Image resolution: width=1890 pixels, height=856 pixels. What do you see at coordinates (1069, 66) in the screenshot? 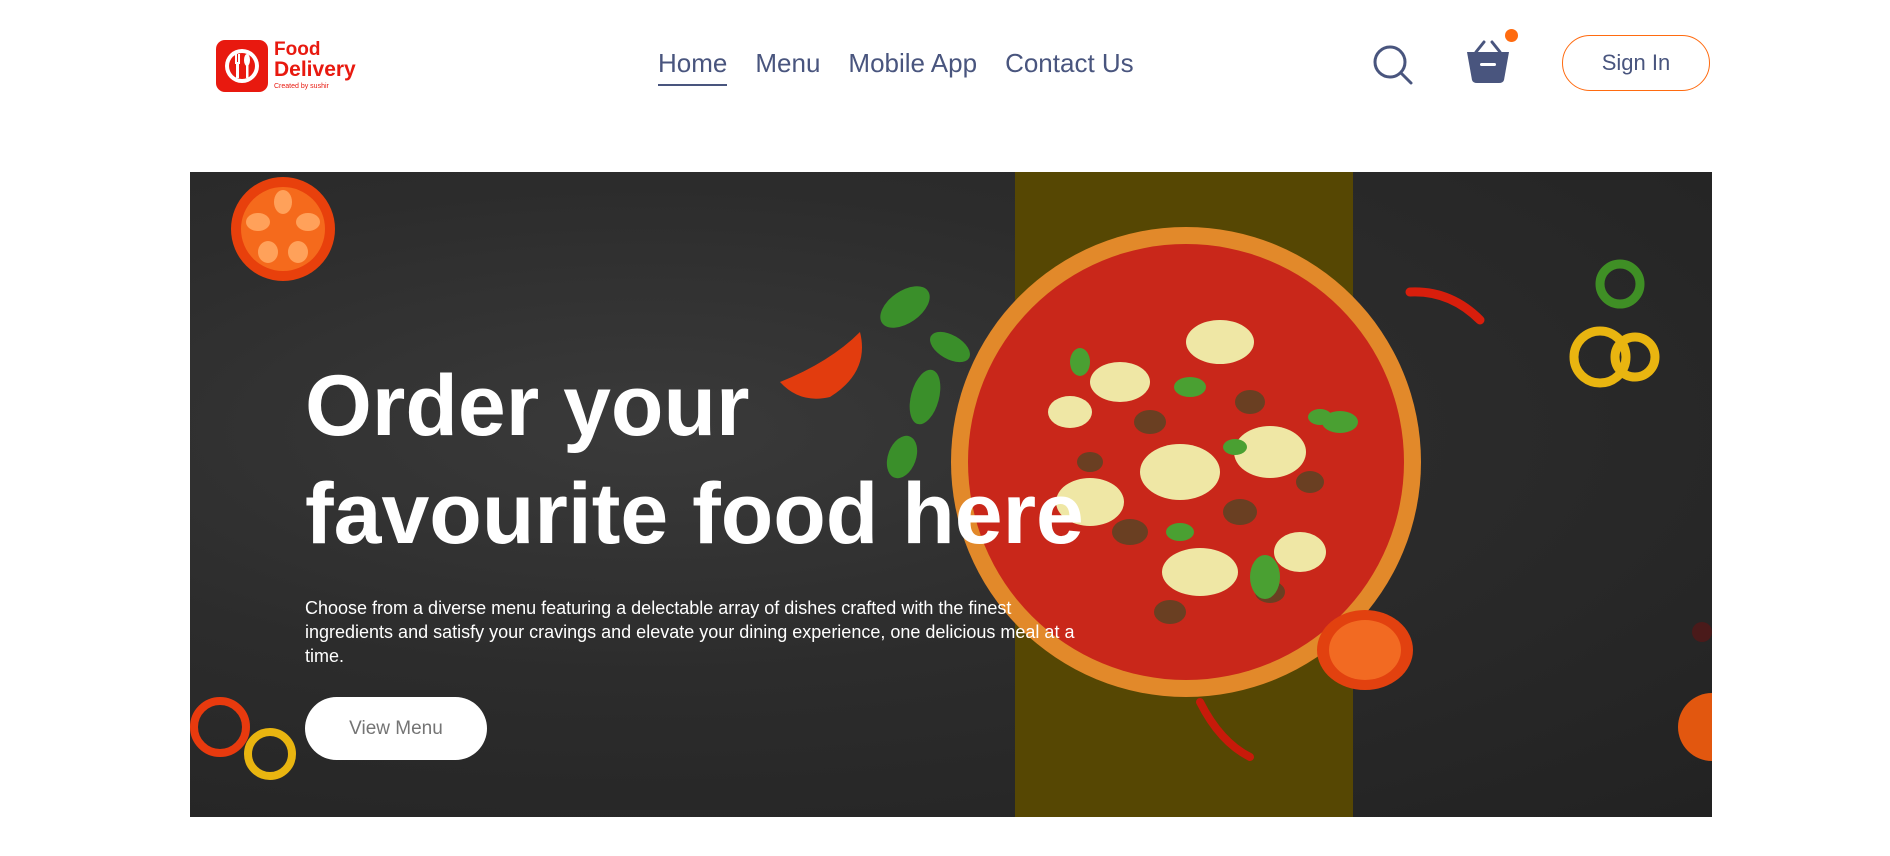
I see `nav-contact-us: Contact Us` at bounding box center [1069, 66].